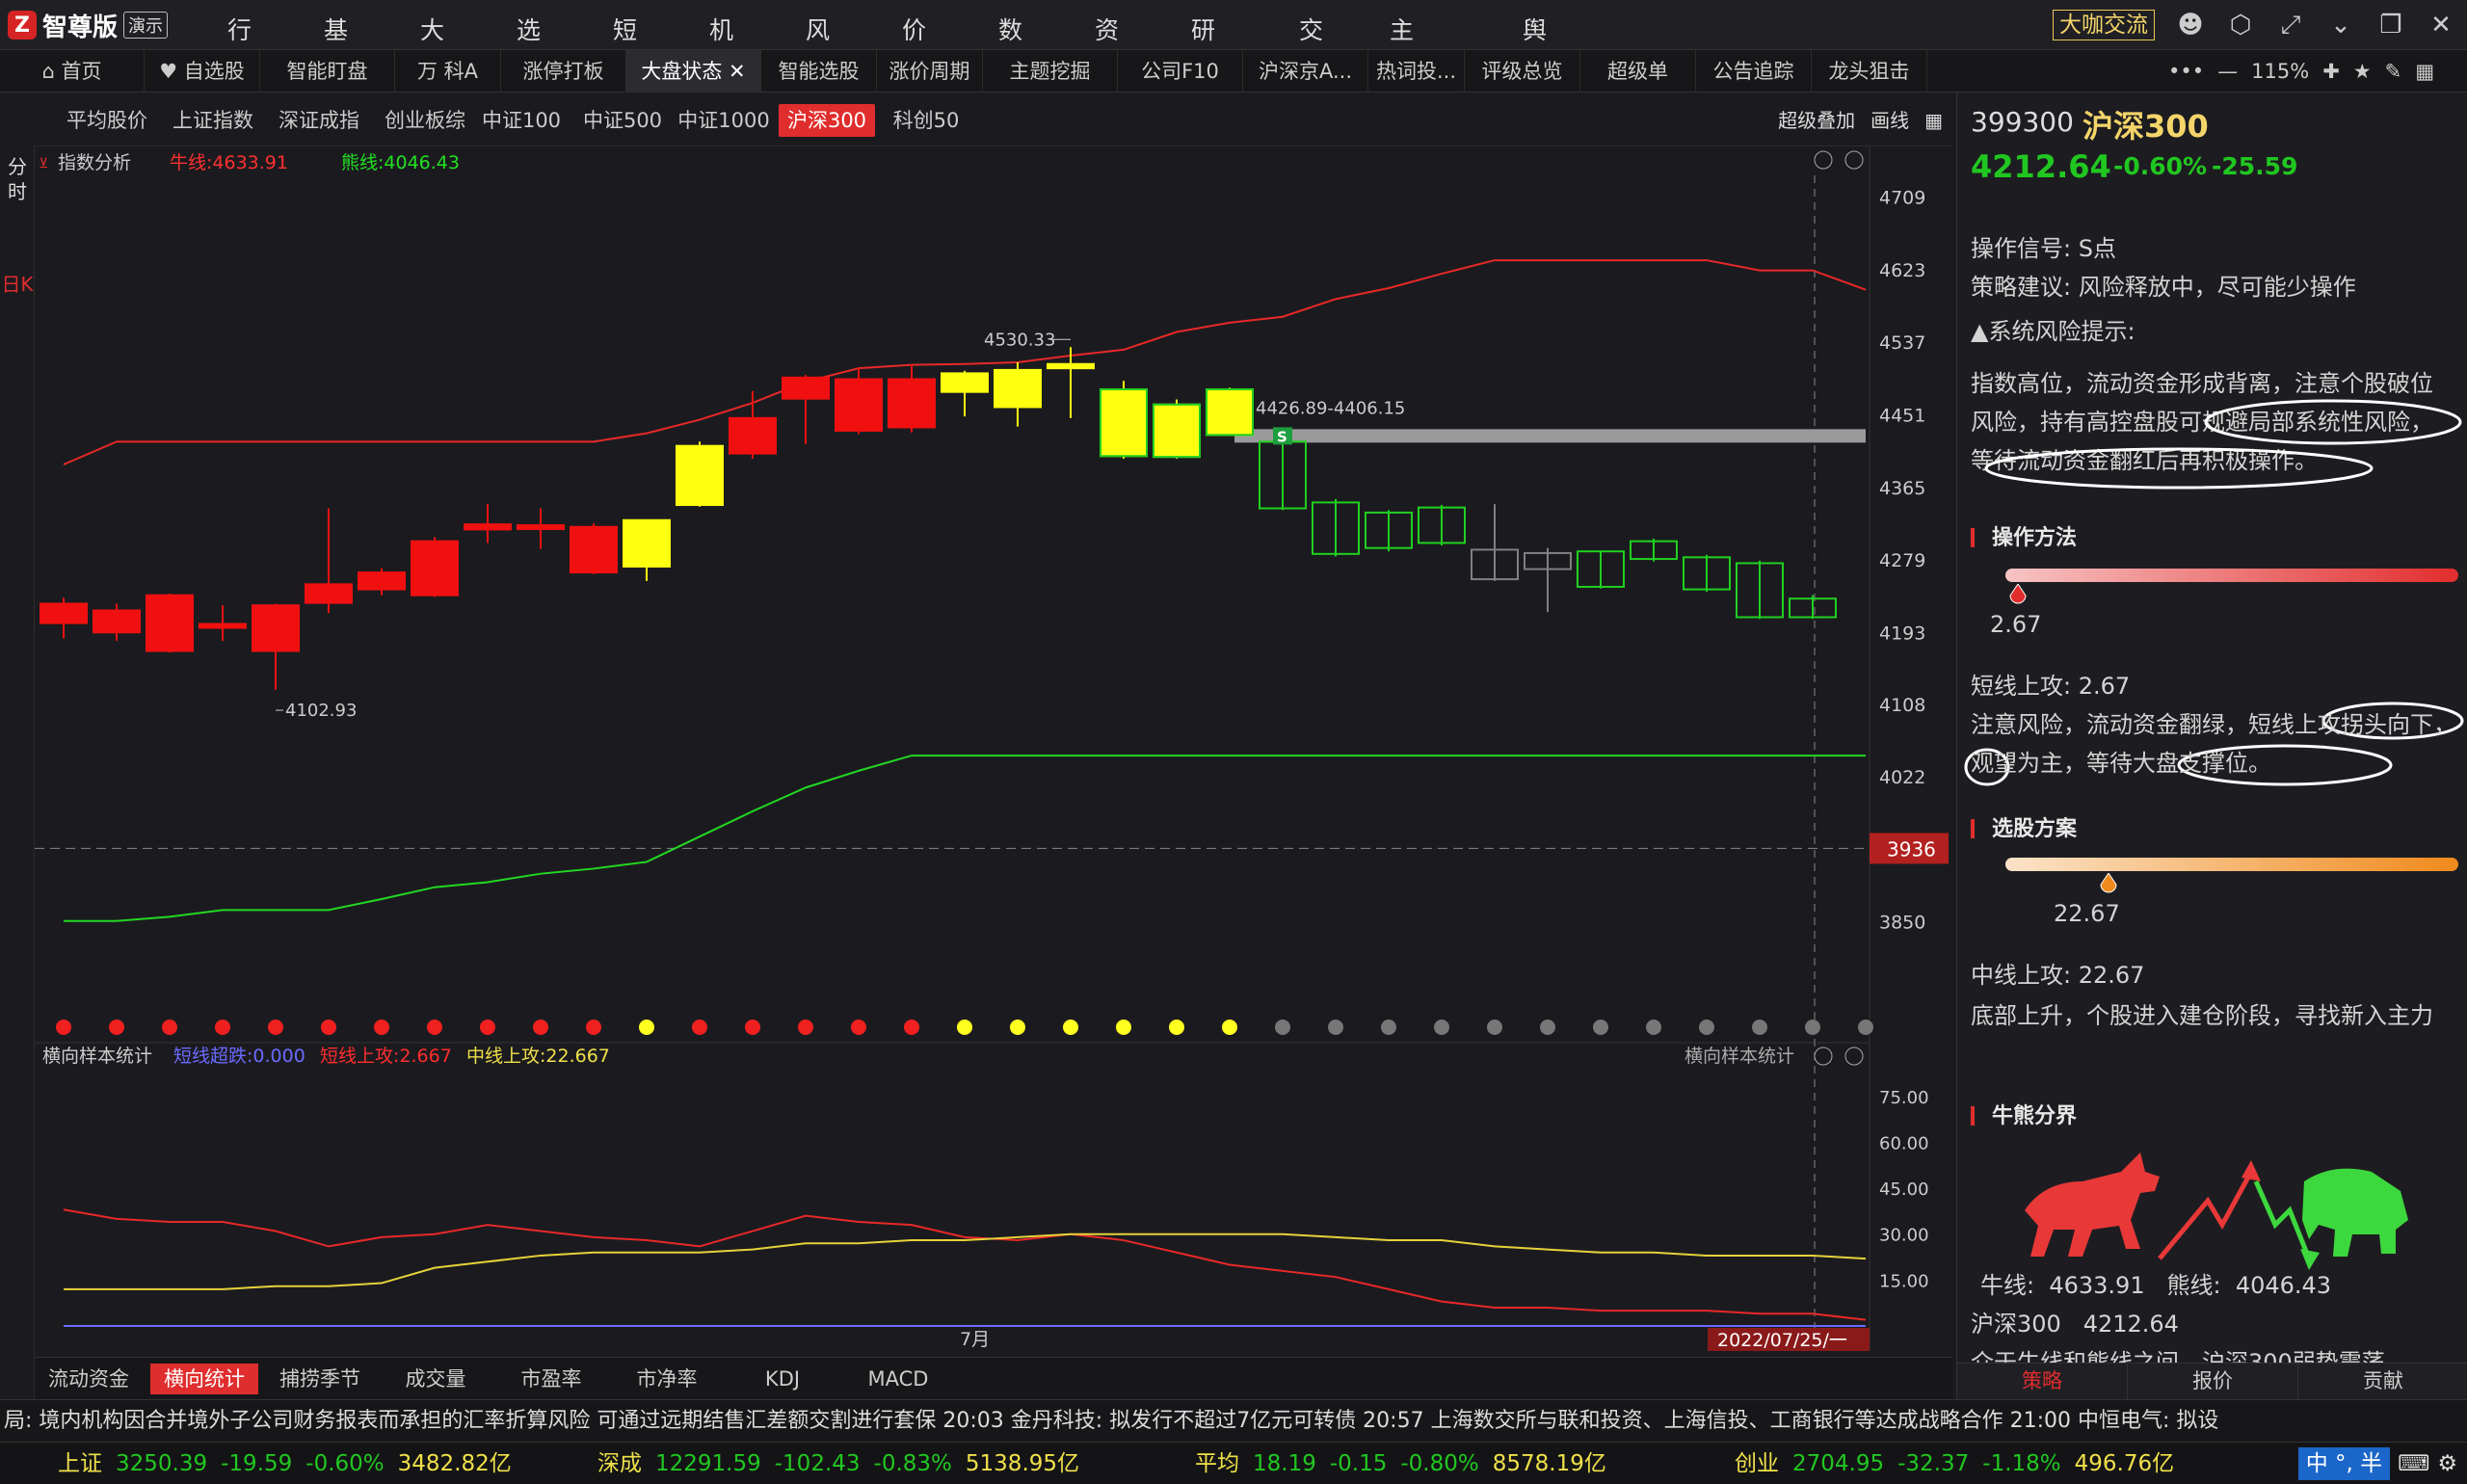  Describe the element at coordinates (2186, 71) in the screenshot. I see `more-tabs-button: •••` at that location.